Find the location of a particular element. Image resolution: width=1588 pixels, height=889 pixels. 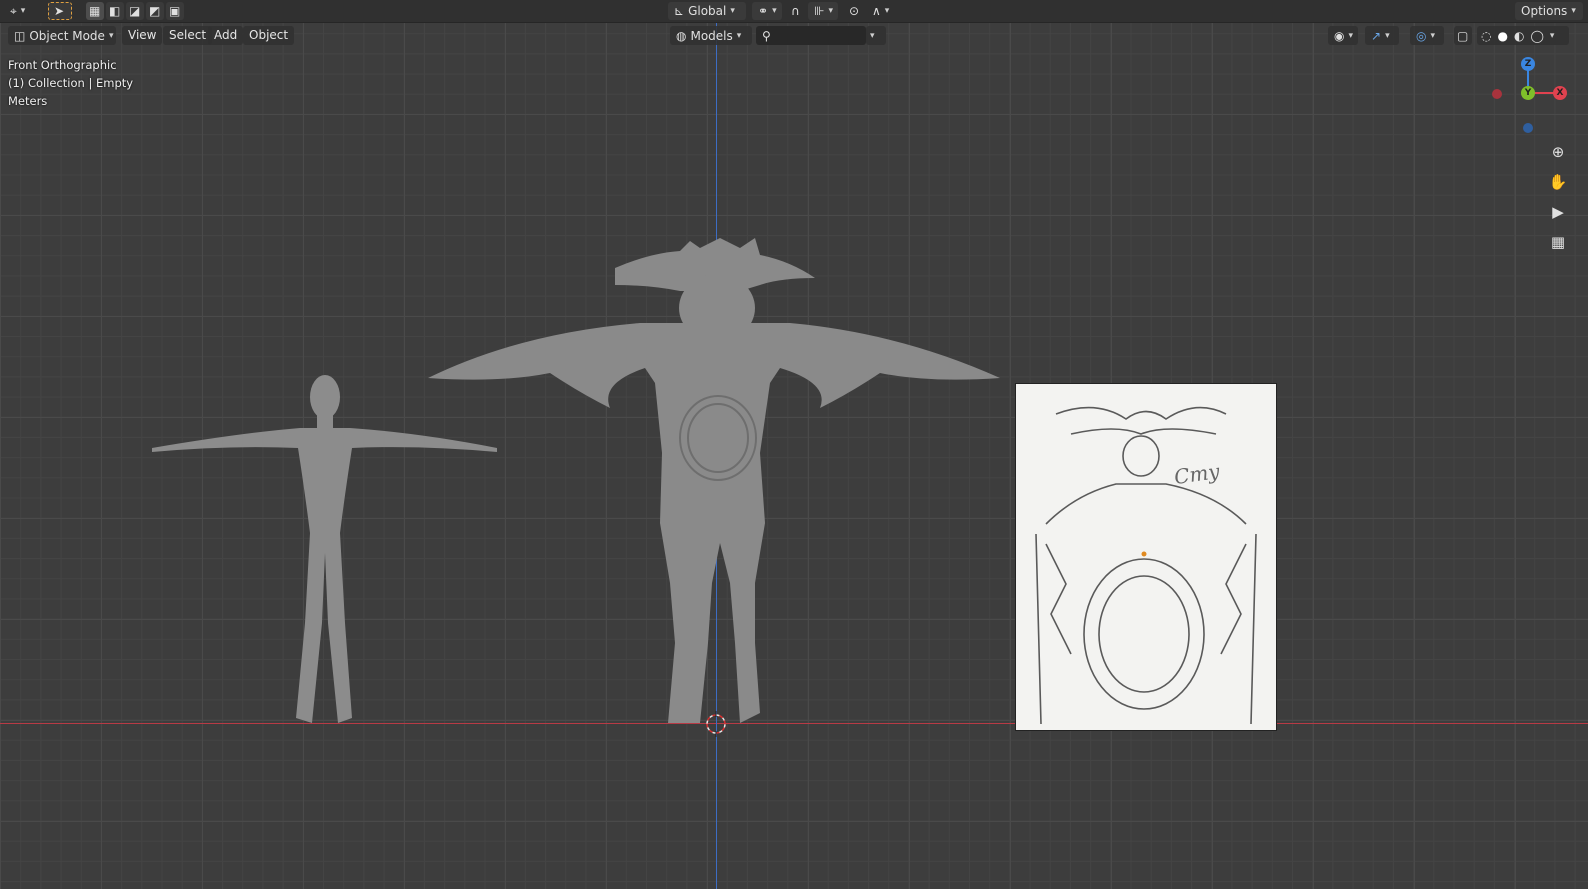

collection-dropdown: ◍ Models ▾ is located at coordinates (711, 35).